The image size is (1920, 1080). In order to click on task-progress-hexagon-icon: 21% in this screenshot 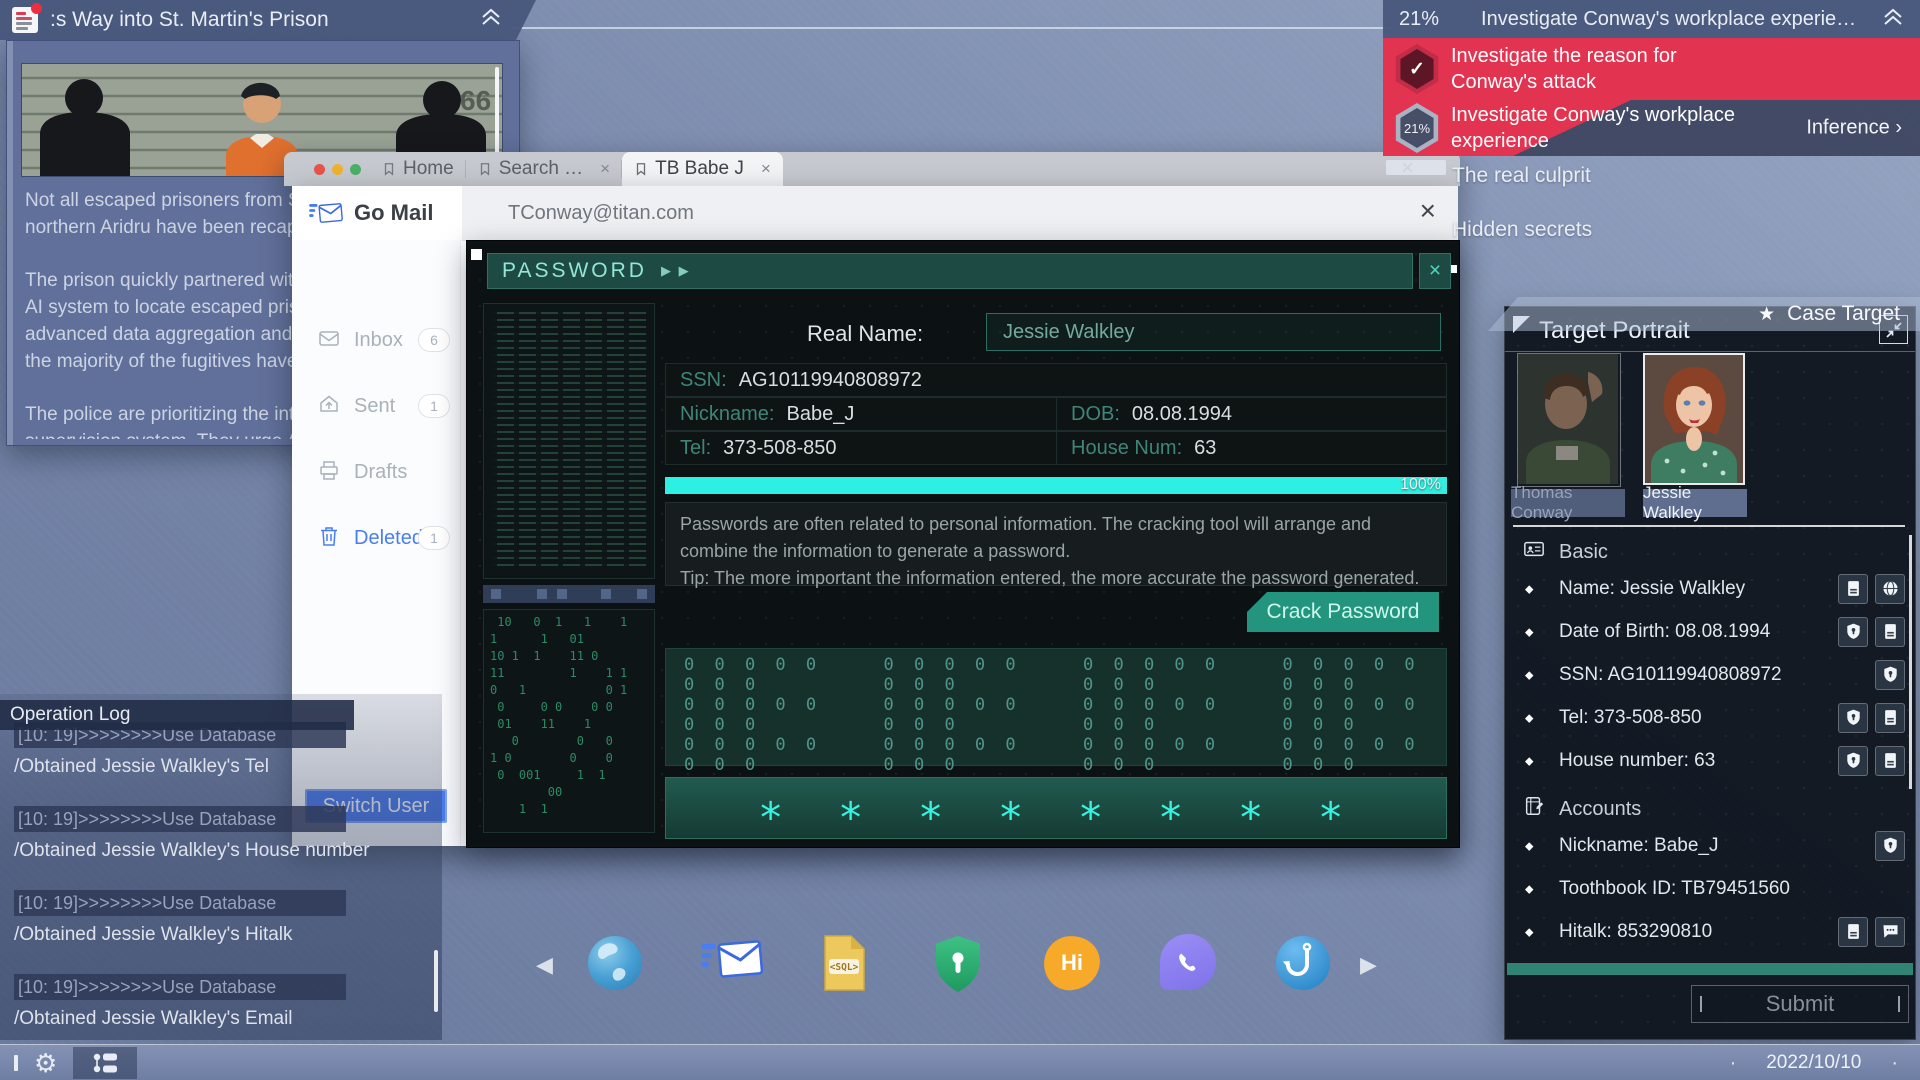, I will do `click(1417, 128)`.